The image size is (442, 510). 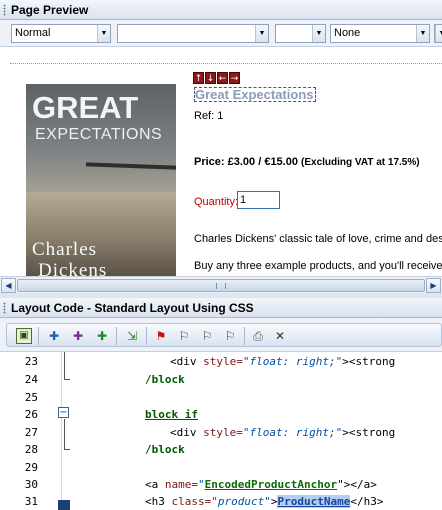 What do you see at coordinates (24, 336) in the screenshot?
I see `design-view-icon: ▣` at bounding box center [24, 336].